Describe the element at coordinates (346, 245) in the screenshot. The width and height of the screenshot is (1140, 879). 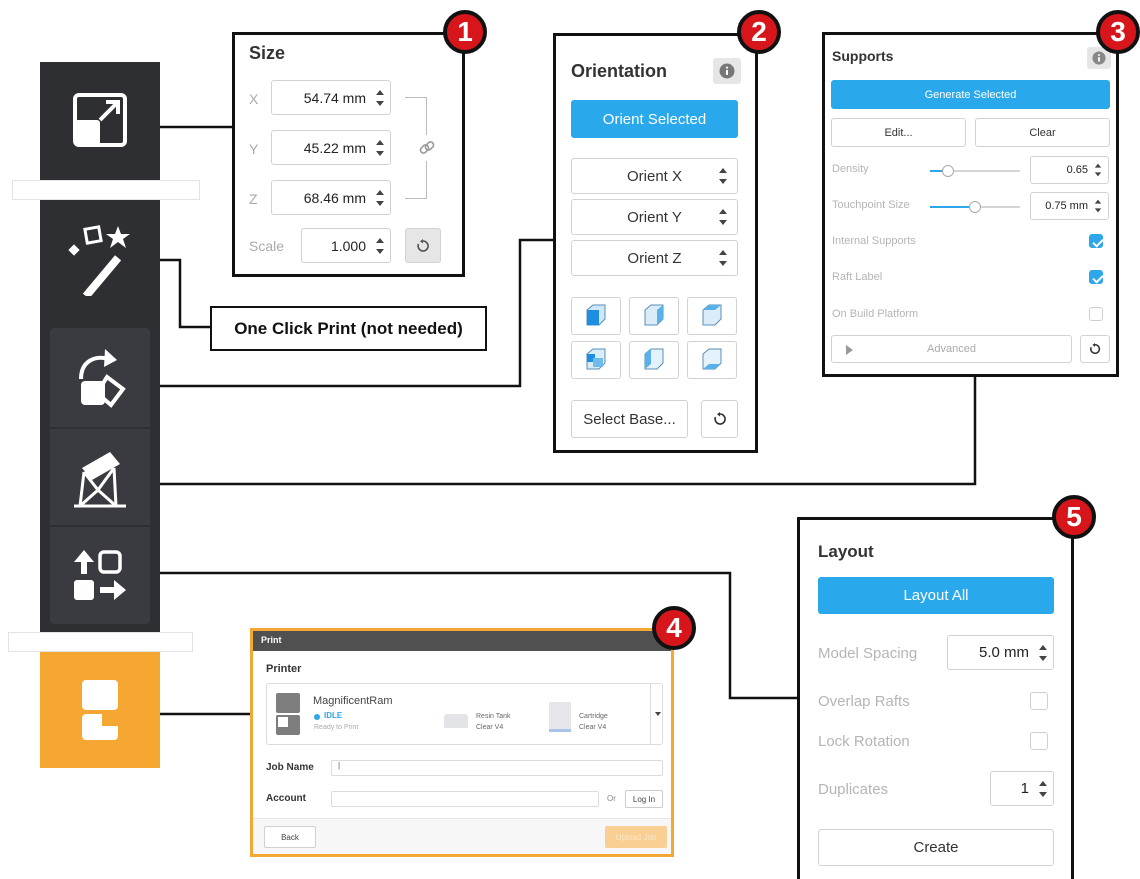
I see `scale-field: 1.000` at that location.